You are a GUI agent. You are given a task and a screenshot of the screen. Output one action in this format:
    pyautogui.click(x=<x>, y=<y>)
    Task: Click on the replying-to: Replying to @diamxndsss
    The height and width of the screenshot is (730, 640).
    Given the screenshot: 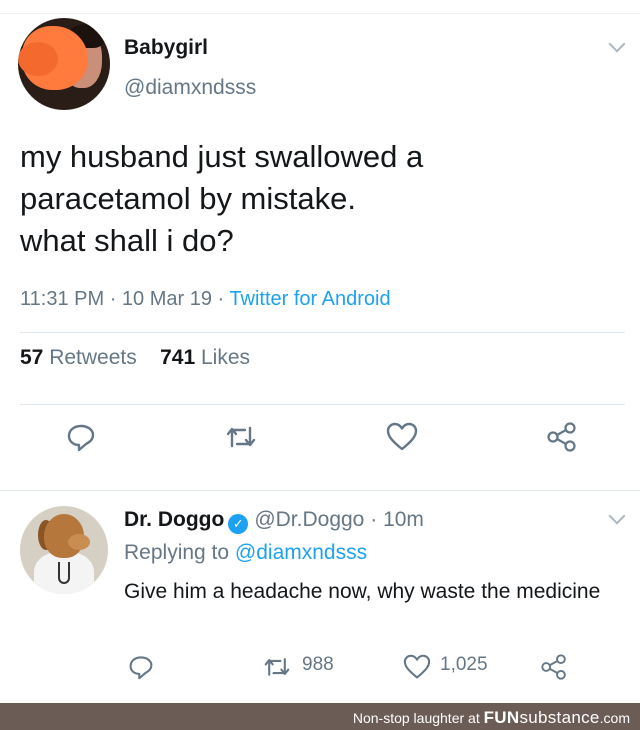 What is the action you would take?
    pyautogui.click(x=245, y=553)
    